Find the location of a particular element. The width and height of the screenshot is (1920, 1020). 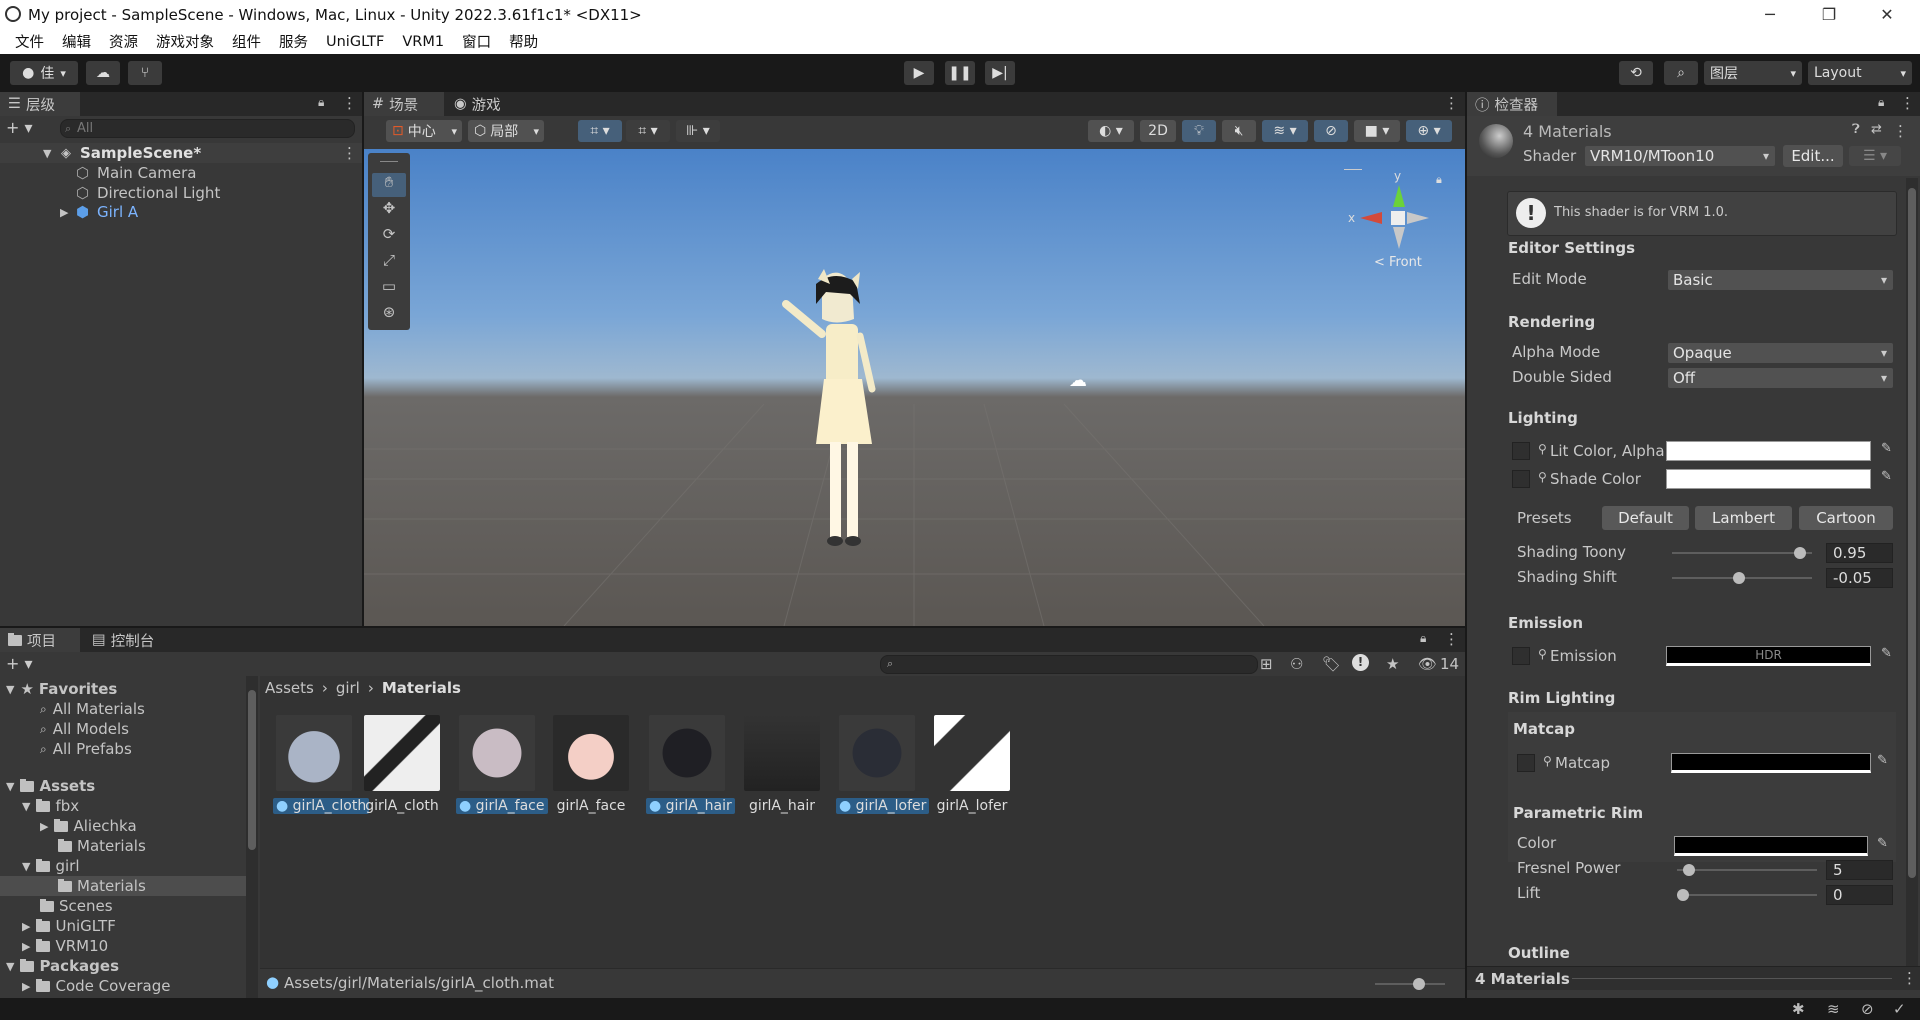

asset-item: girlA_cloth is located at coordinates (402, 764).